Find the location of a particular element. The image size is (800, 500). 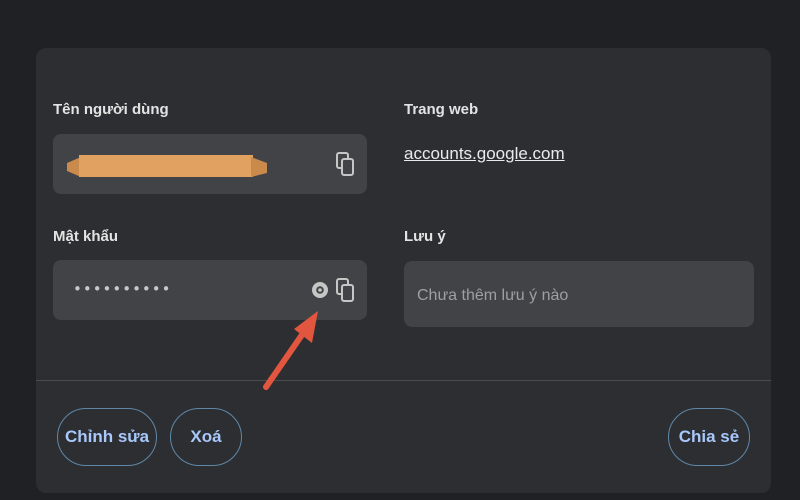

share-button: Chia sẻ is located at coordinates (709, 437).